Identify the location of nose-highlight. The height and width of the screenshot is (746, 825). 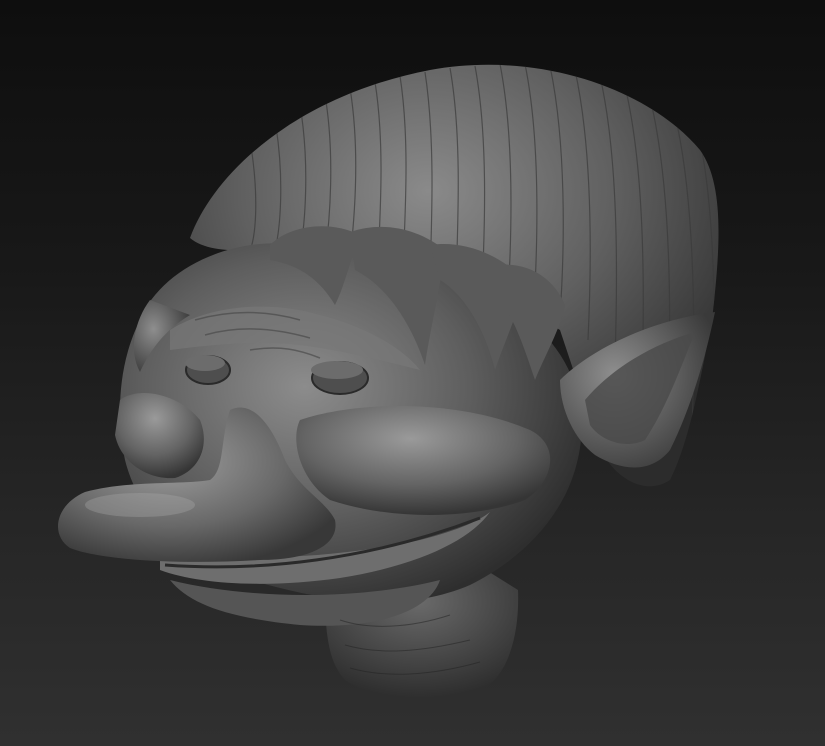
(140, 505).